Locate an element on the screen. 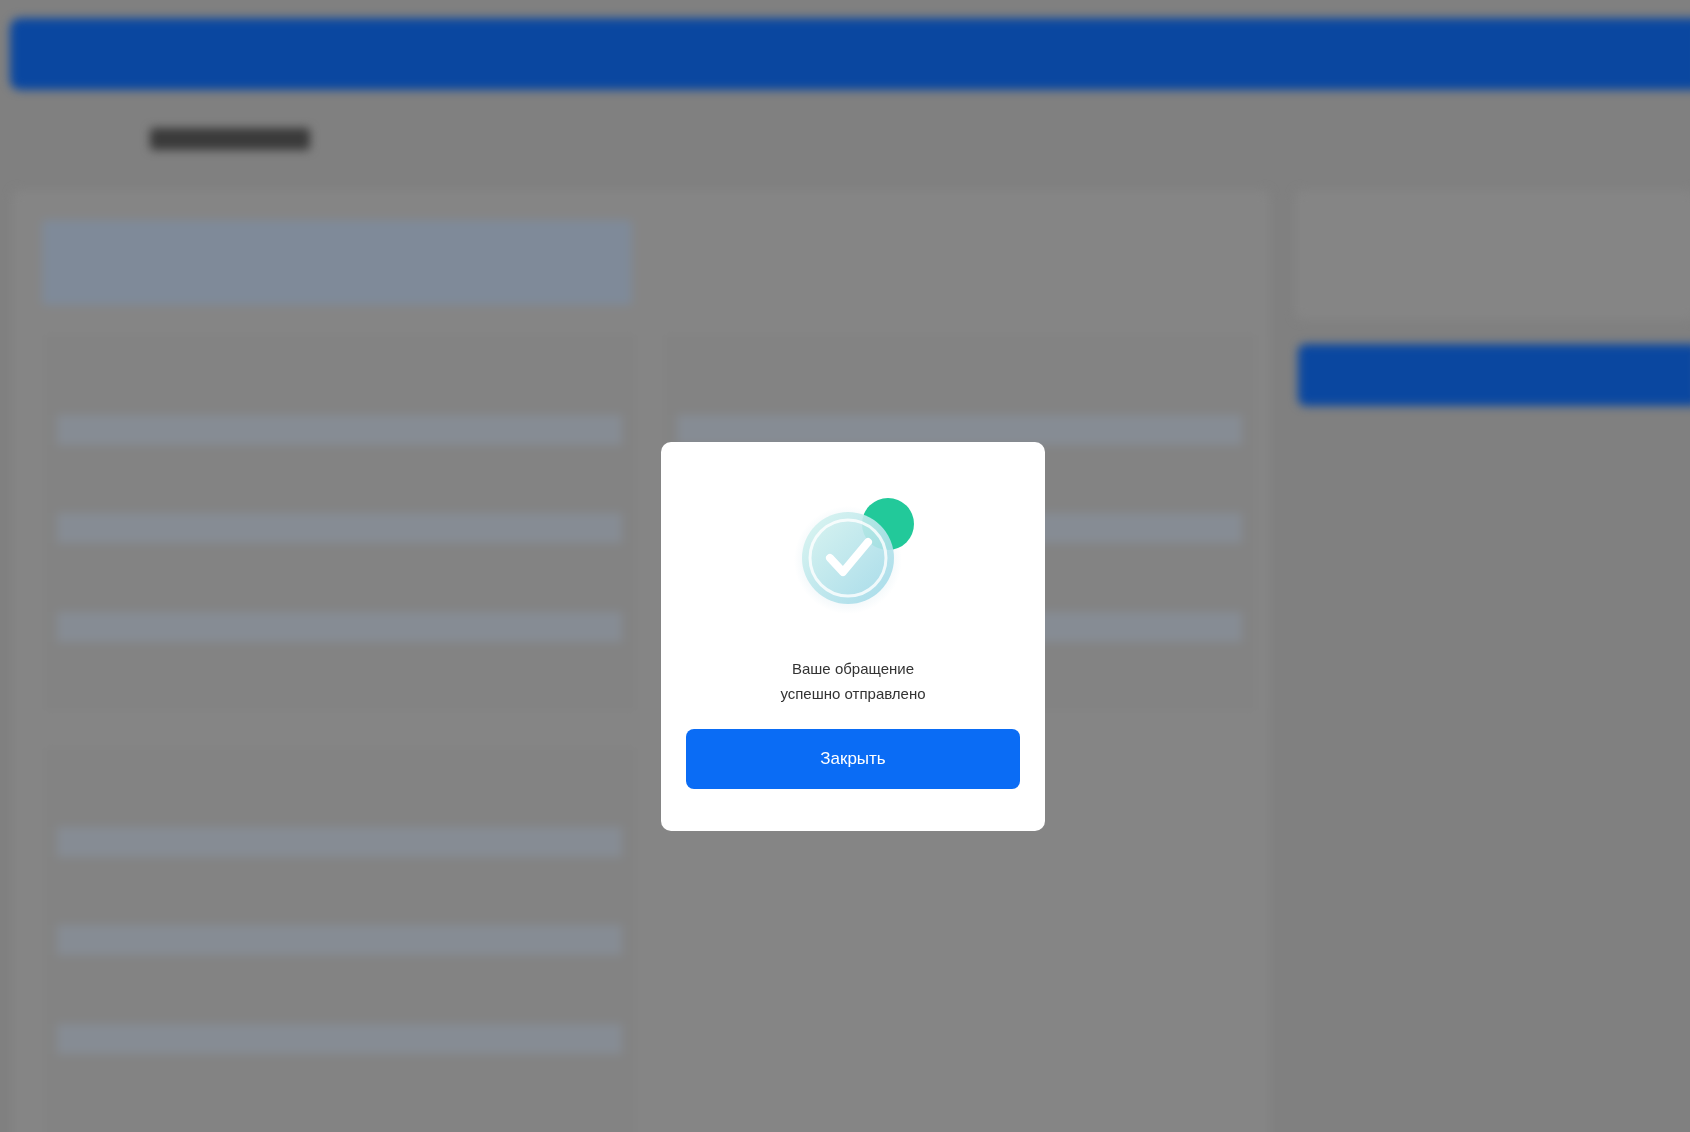  success-message: Ваше обращение успешно отправлено is located at coordinates (853, 681).